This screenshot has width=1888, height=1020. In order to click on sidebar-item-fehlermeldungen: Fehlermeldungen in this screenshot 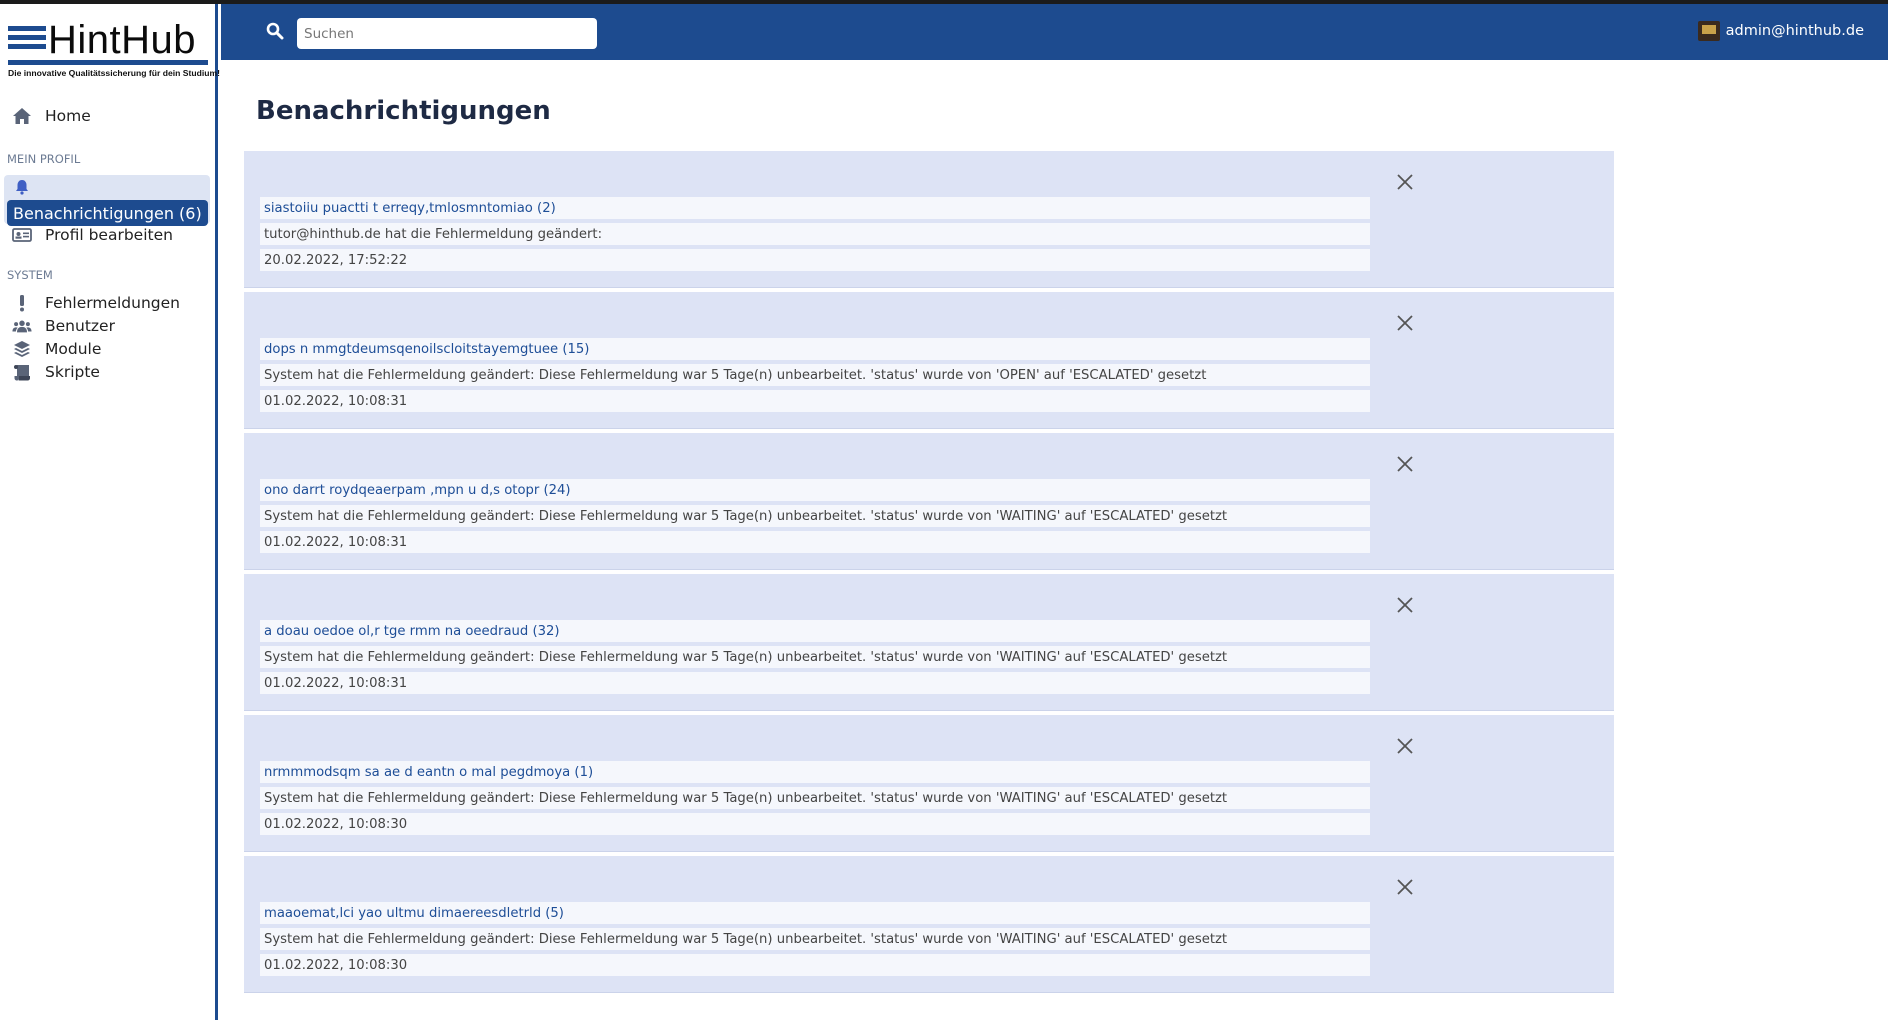, I will do `click(107, 303)`.